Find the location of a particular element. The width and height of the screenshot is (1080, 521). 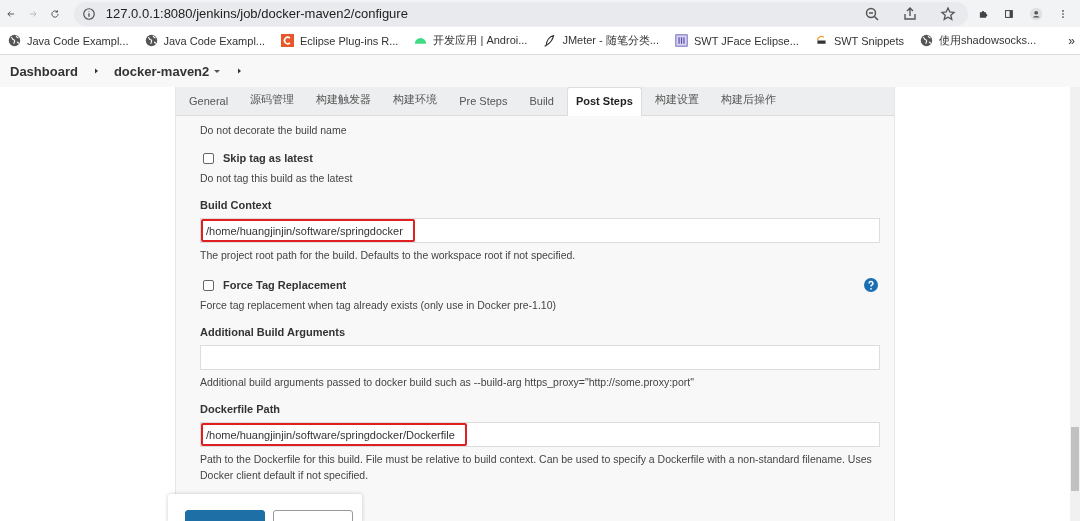

tab: 构建设置 is located at coordinates (676, 101).